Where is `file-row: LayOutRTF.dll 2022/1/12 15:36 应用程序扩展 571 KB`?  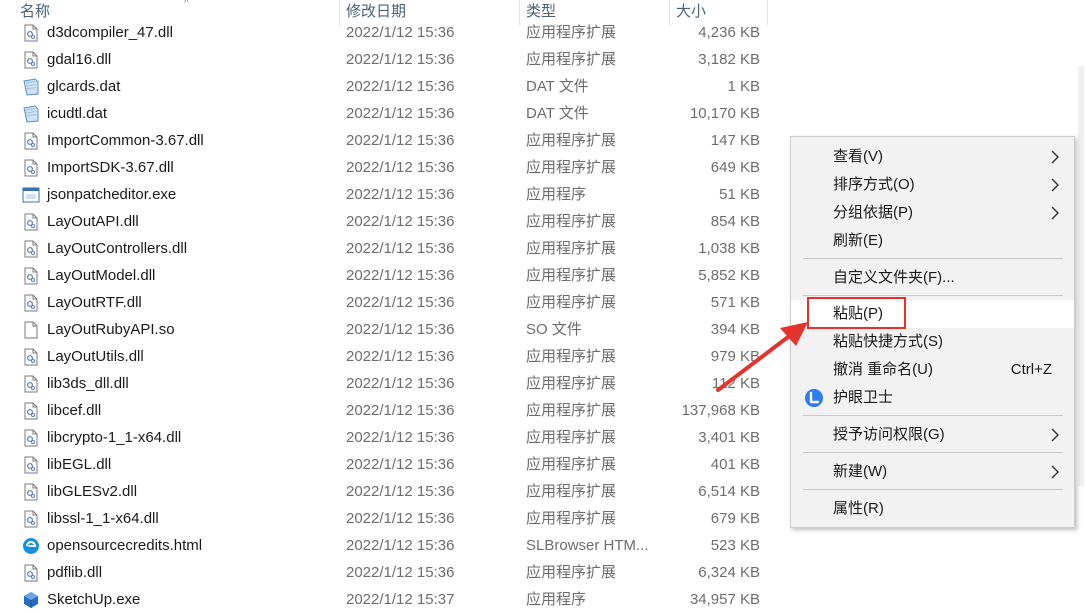
file-row: LayOutRTF.dll 2022/1/12 15:36 应用程序扩展 571 KB is located at coordinates (395, 302).